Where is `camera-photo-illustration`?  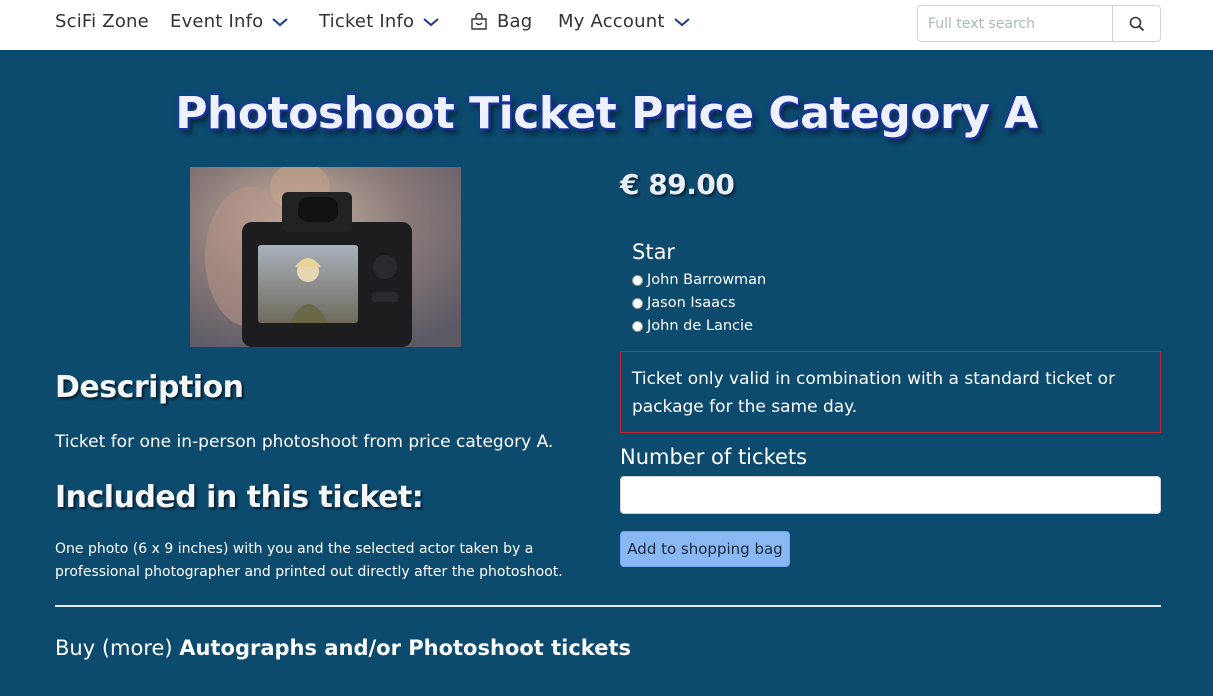 camera-photo-illustration is located at coordinates (325, 257).